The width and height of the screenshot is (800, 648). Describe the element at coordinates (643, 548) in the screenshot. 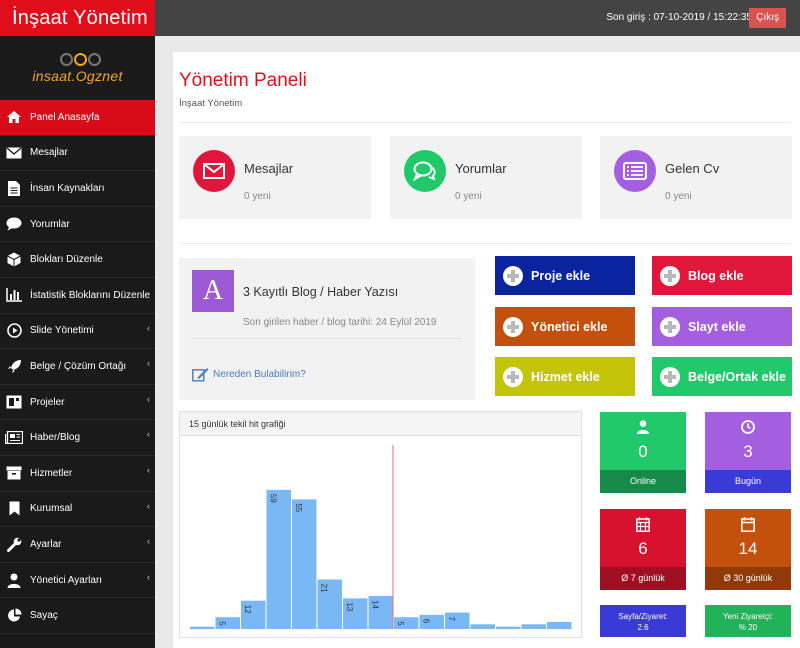

I see `tile-value: 6` at that location.